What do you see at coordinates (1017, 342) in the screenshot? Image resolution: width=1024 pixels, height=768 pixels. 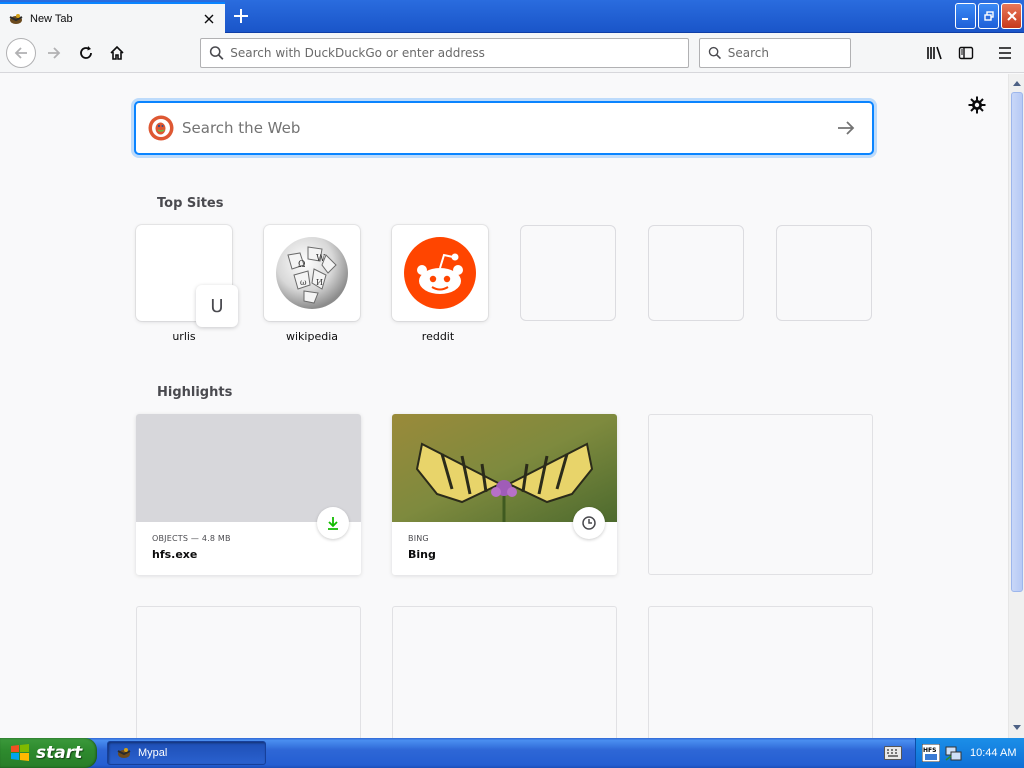 I see `scroll-thumb` at bounding box center [1017, 342].